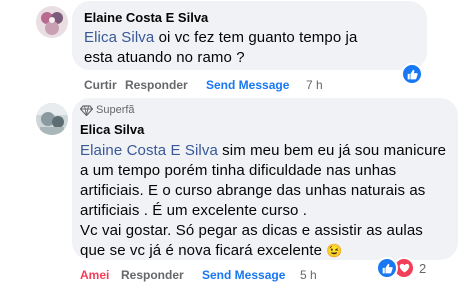  I want to click on reaction-badge, so click(412, 74).